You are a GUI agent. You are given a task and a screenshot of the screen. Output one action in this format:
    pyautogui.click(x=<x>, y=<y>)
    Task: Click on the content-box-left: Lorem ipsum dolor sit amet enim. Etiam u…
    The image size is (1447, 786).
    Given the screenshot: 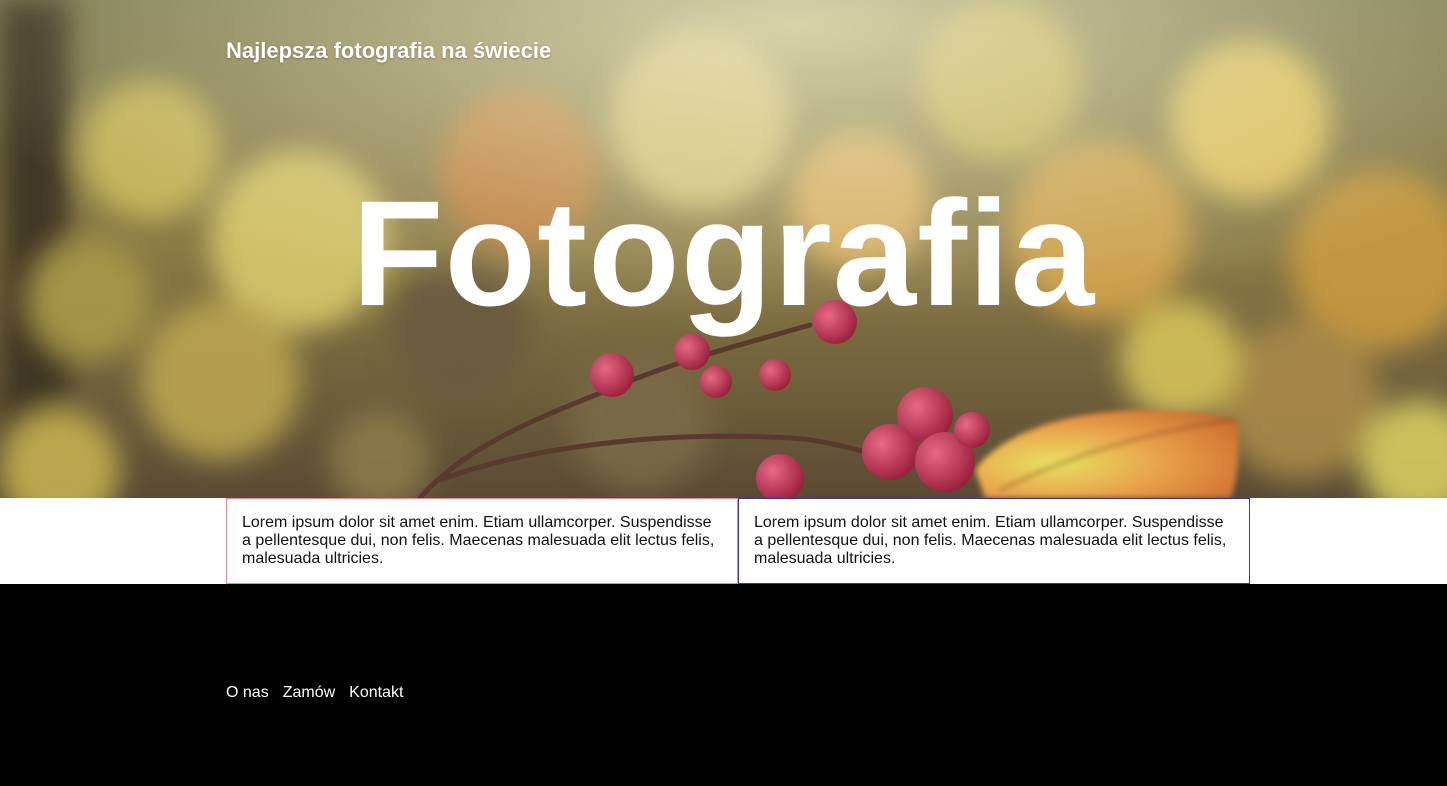 What is the action you would take?
    pyautogui.click(x=482, y=541)
    